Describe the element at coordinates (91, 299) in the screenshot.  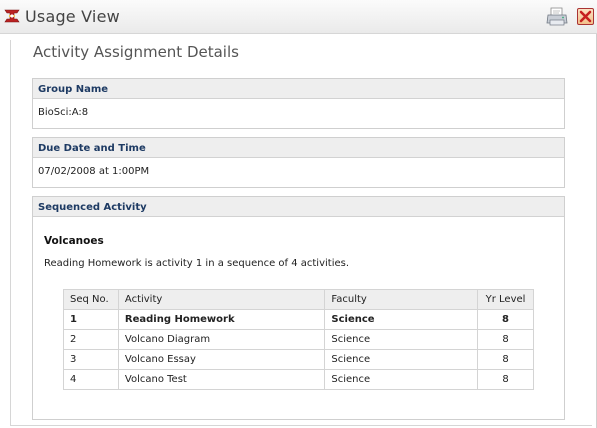
I see `column-header-seq-no: Seq No.` at that location.